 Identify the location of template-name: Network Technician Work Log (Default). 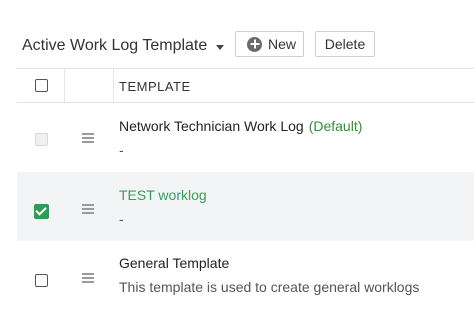
(240, 126).